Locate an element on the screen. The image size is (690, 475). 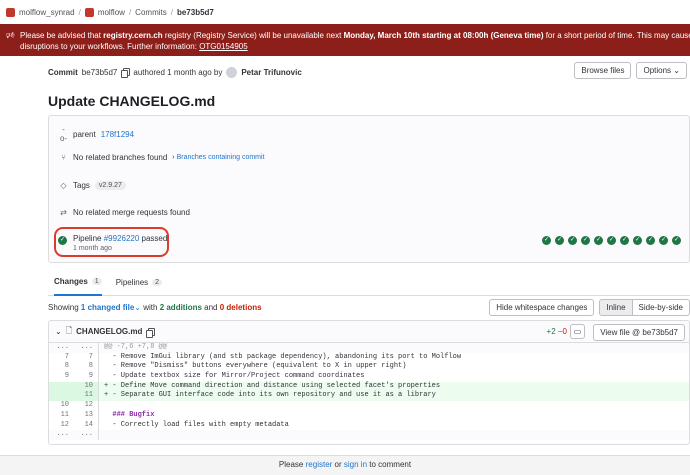
parent-sha-link: 178f1294 is located at coordinates (117, 134).